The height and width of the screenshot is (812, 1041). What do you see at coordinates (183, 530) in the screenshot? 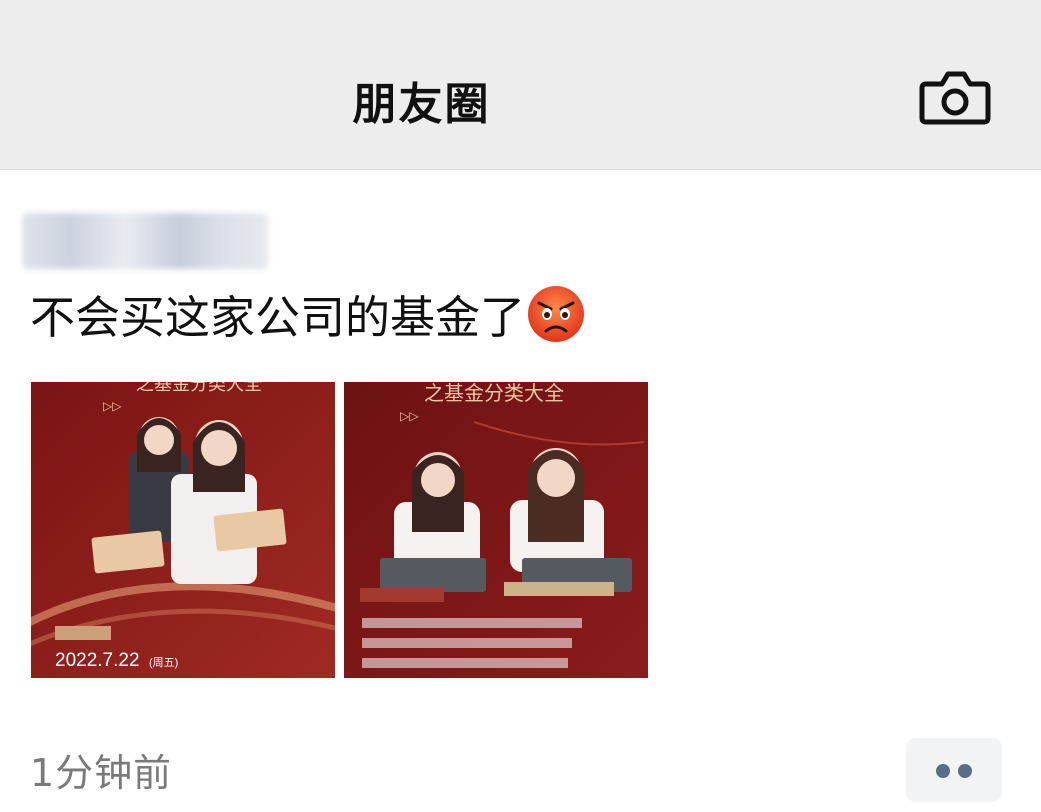
I see `post-image-1: 之基金分类大全 ▷▷ 2022.7.22 (周五)` at bounding box center [183, 530].